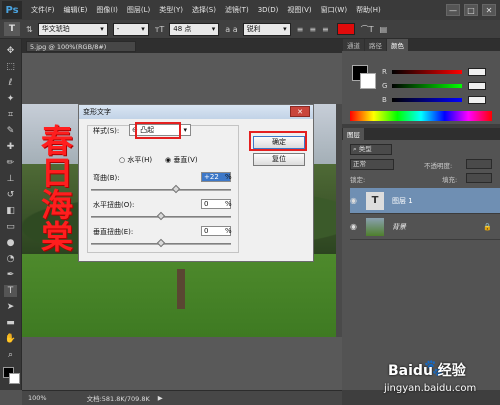 The width and height of the screenshot is (500, 405). What do you see at coordinates (325, 29) in the screenshot?
I see `align-right-icon: ≡` at bounding box center [325, 29].